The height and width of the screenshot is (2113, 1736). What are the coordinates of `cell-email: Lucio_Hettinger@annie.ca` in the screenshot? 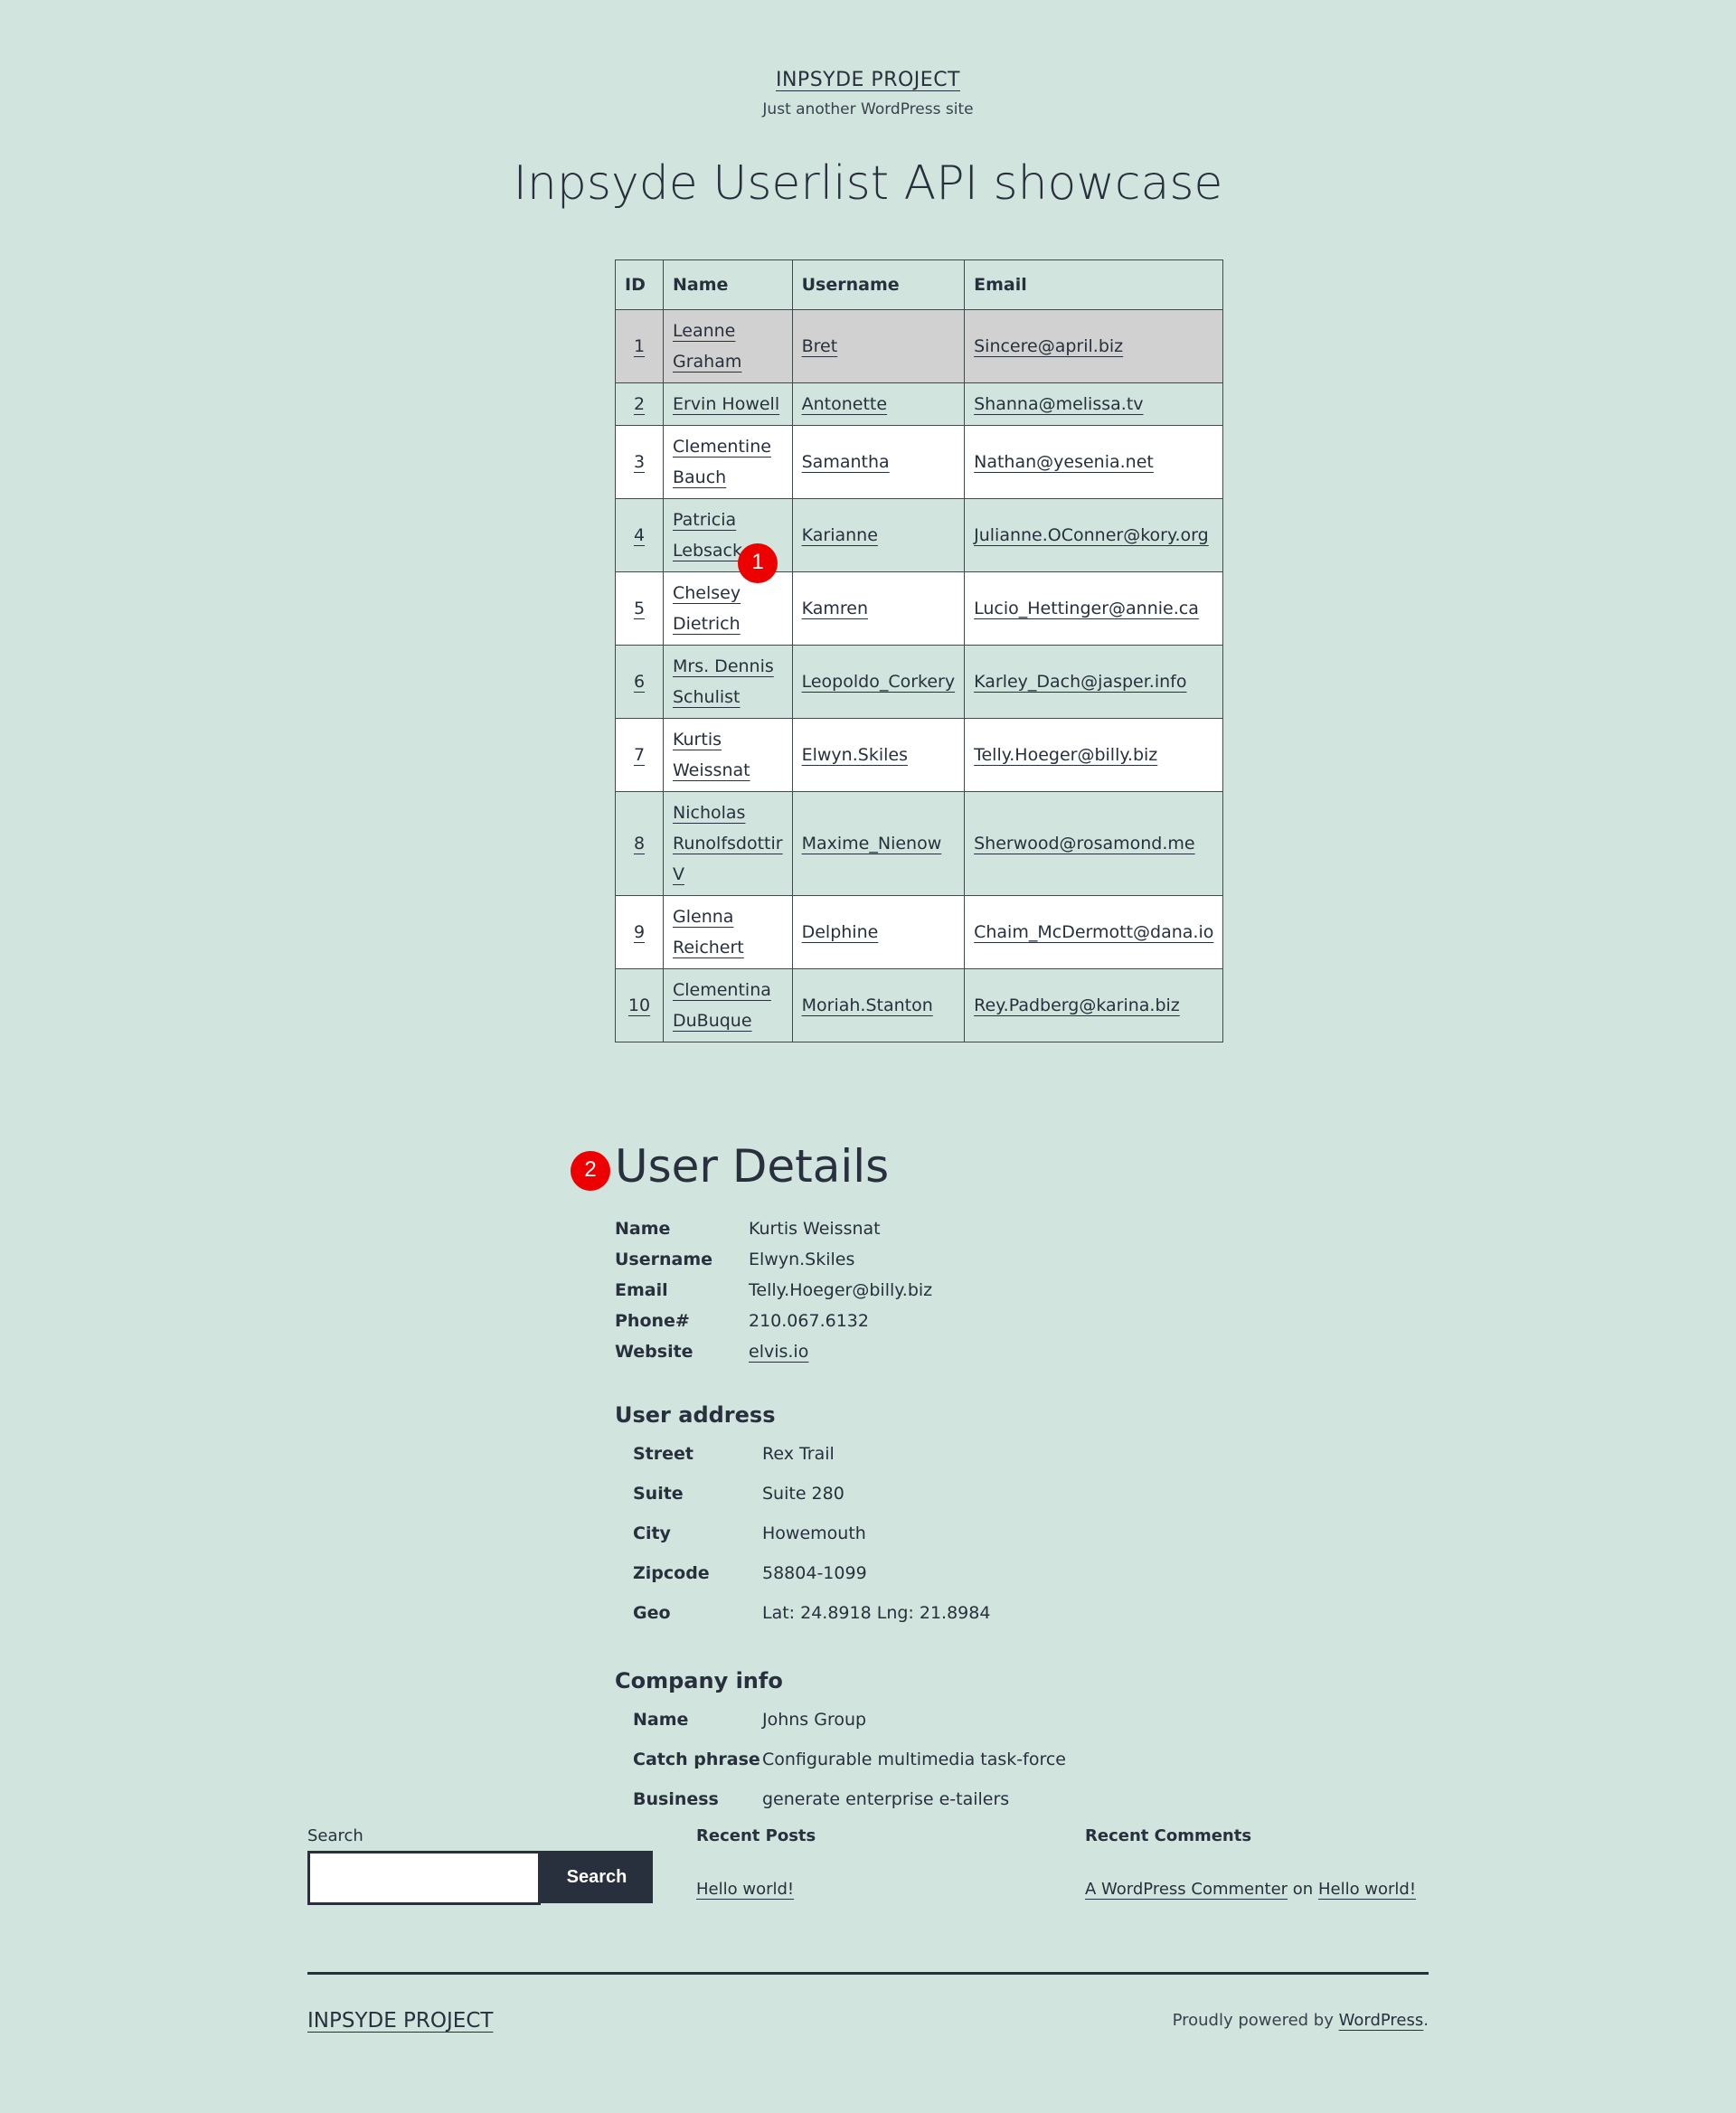 It's located at (1094, 608).